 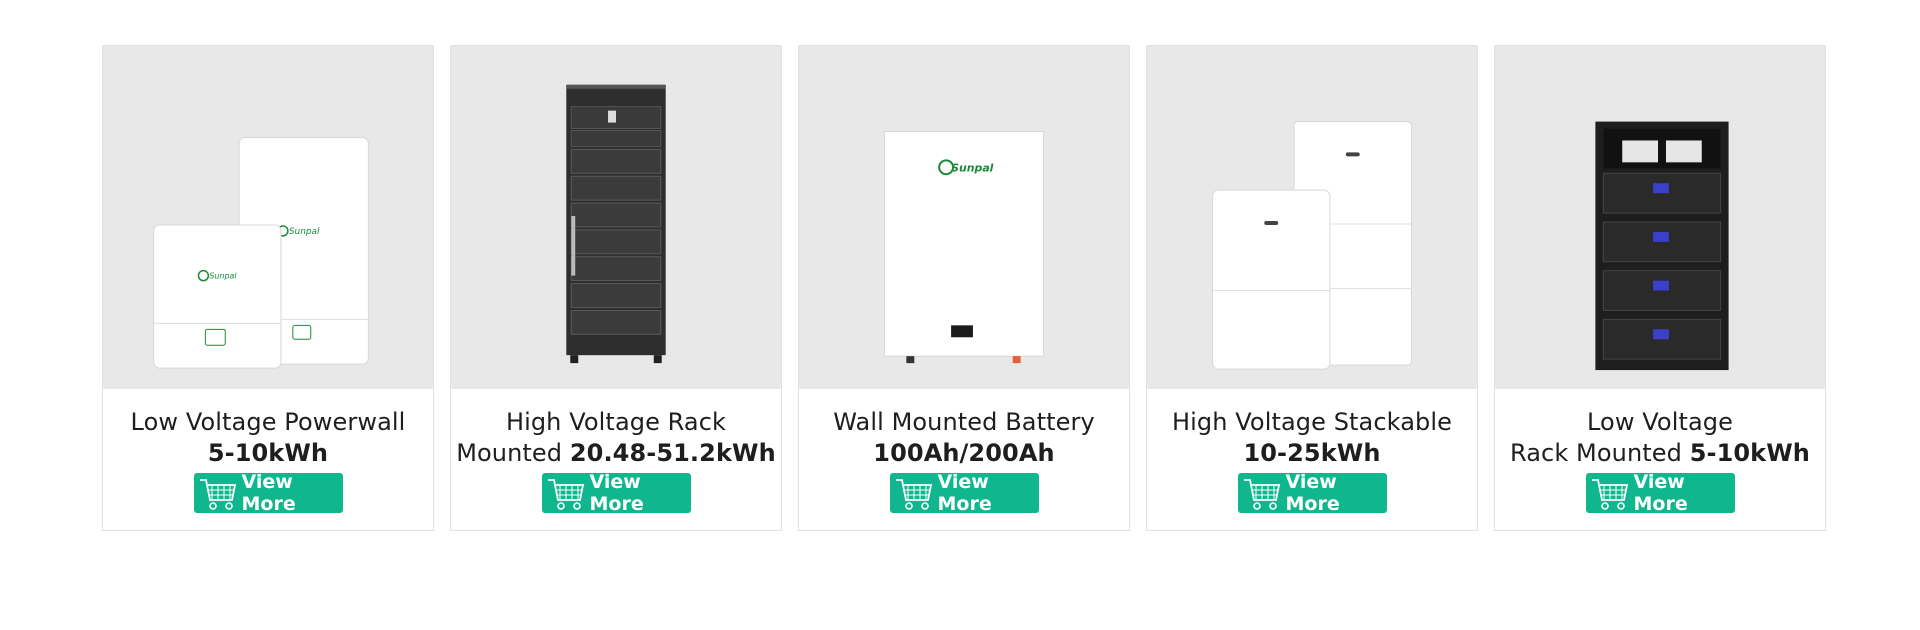 What do you see at coordinates (261, 252) in the screenshot?
I see `powerwall-illustration: Sunpal Sunpal` at bounding box center [261, 252].